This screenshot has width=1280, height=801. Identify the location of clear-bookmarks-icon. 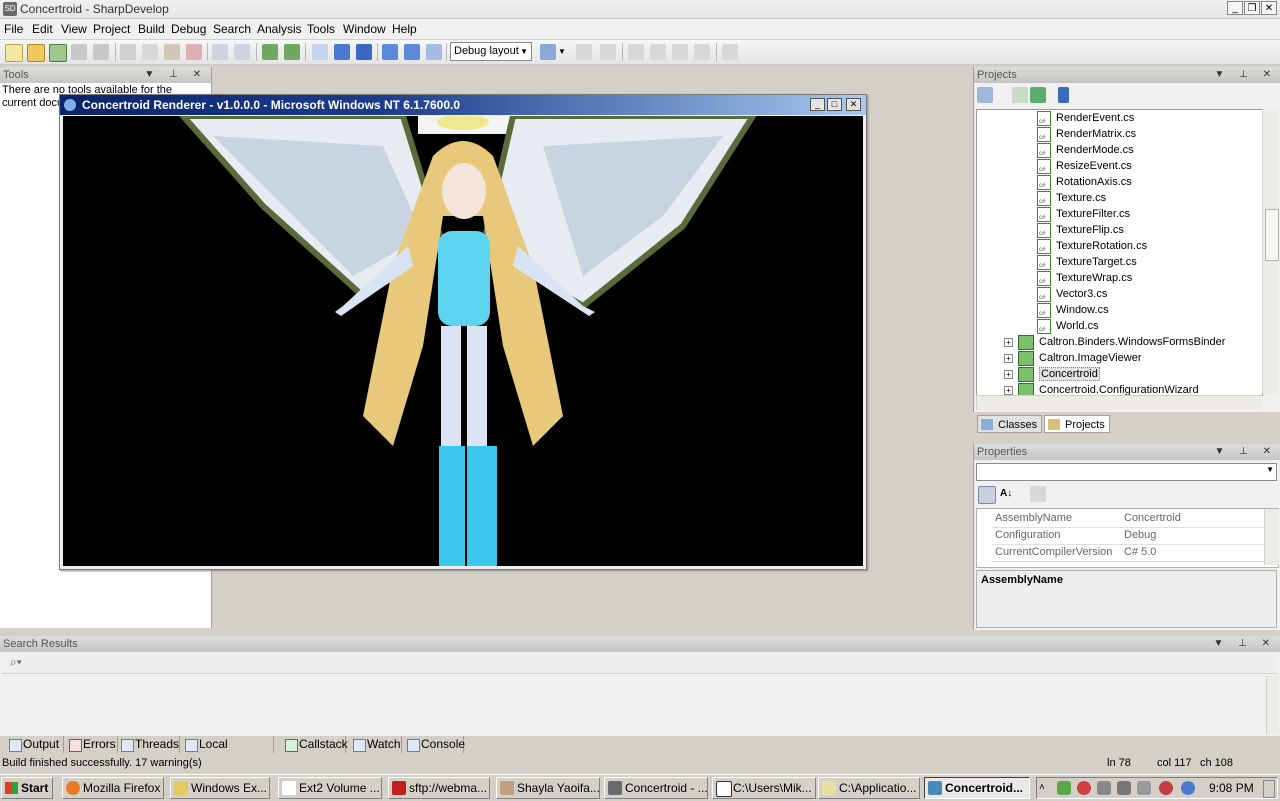
(702, 52).